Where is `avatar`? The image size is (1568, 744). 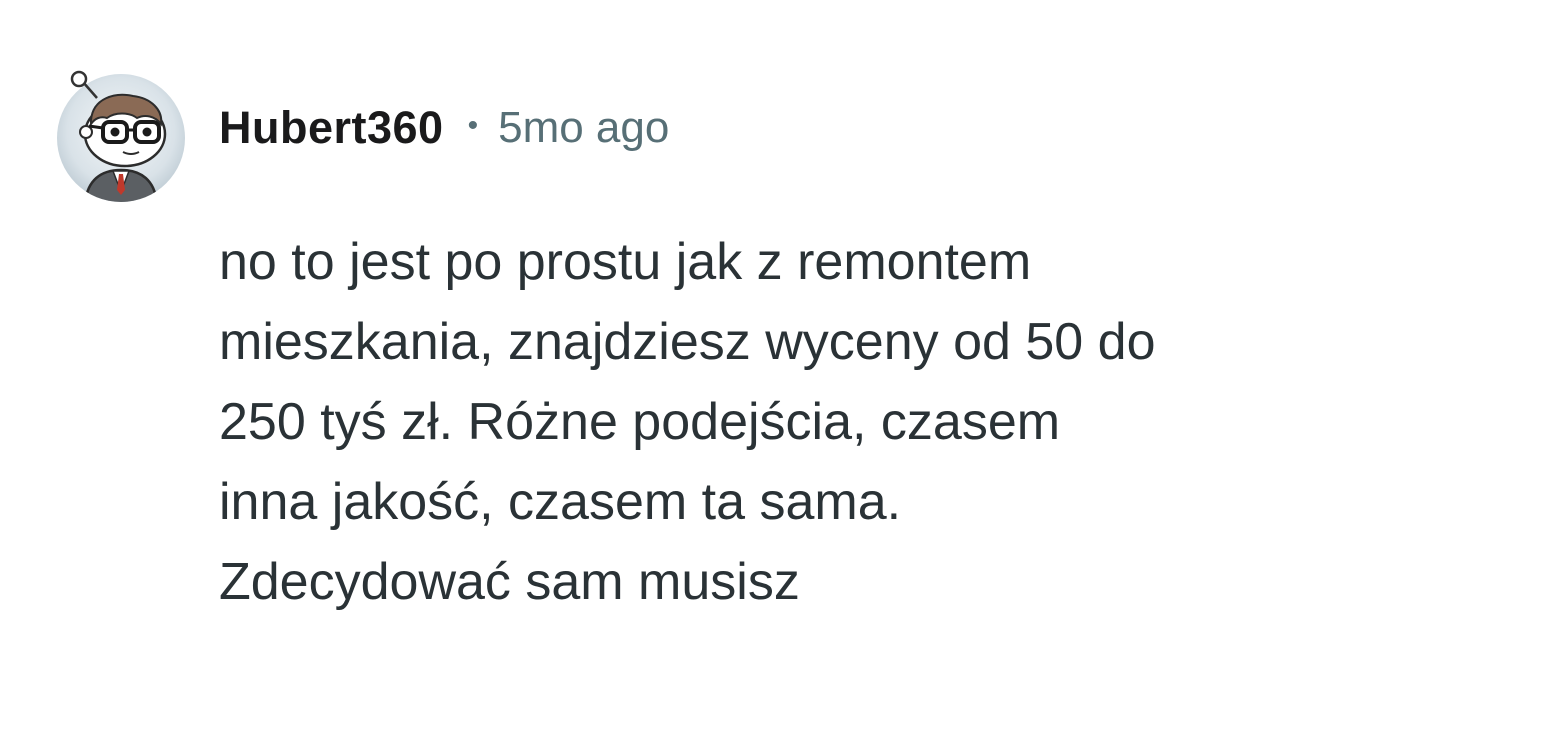 avatar is located at coordinates (122, 136).